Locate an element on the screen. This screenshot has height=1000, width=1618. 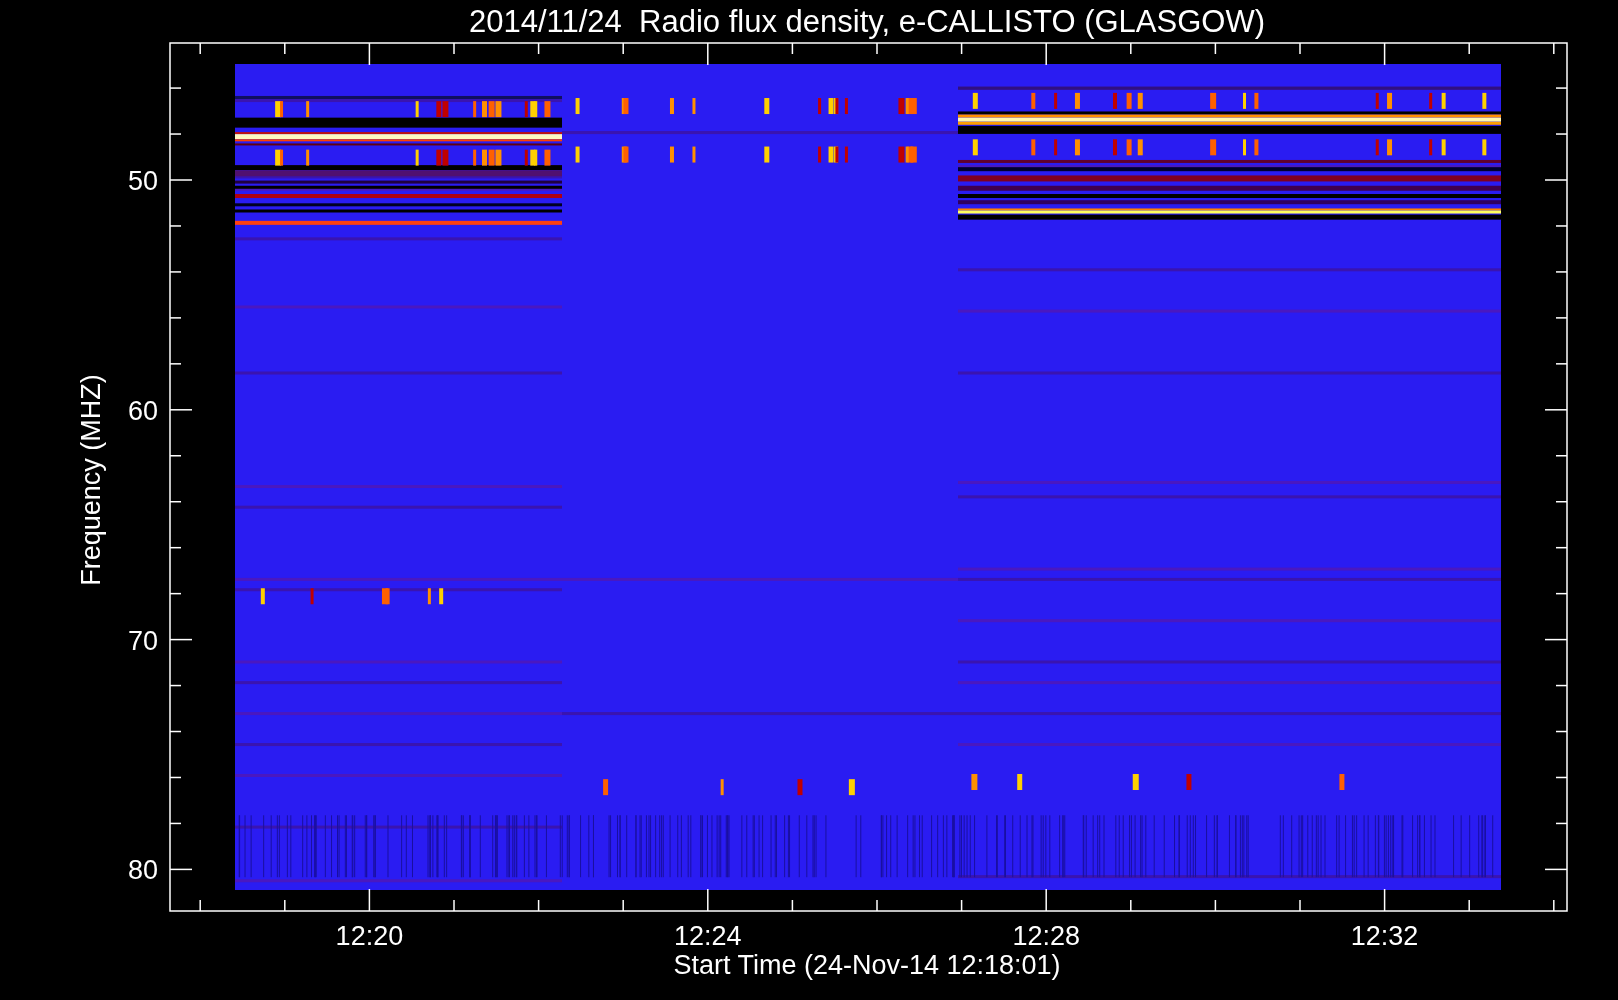
chart-title: 2014/11/24 Radio flux density, e-CALLISTO (GLASGOW) is located at coordinates (867, 21).